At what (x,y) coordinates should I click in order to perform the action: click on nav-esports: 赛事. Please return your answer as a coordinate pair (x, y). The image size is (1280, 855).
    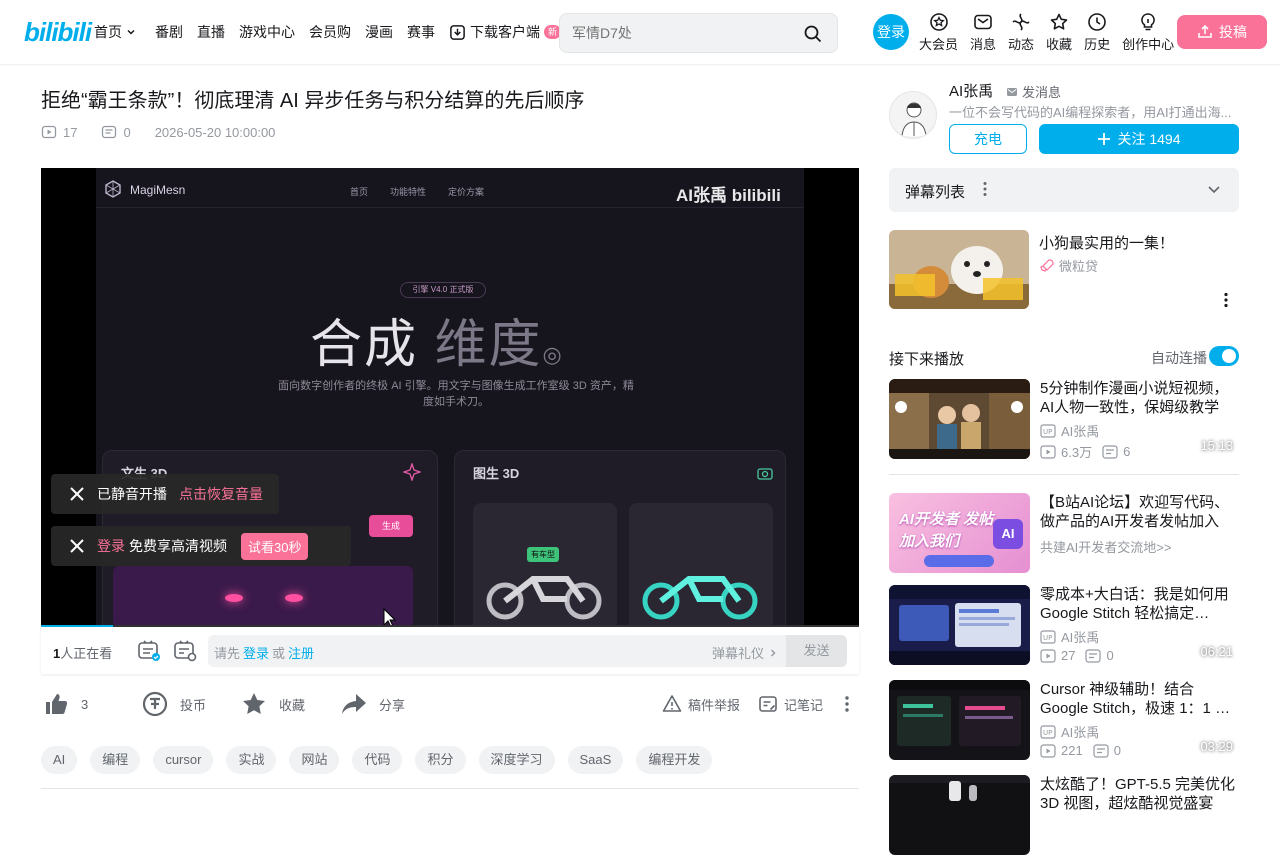
    Looking at the image, I should click on (421, 32).